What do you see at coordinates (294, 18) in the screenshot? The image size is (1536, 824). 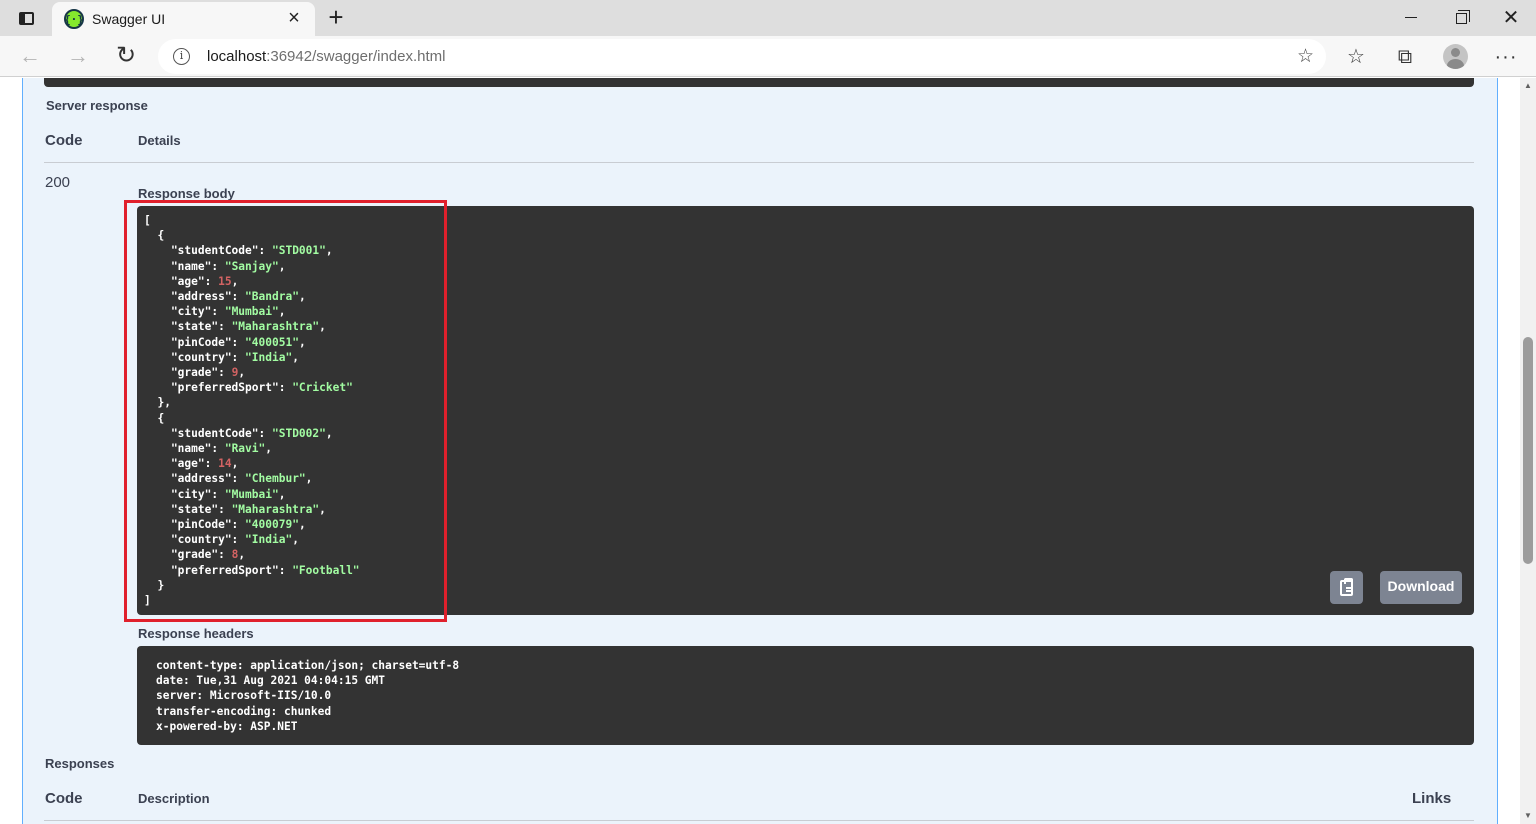 I see `tab-close-icon: ×` at bounding box center [294, 18].